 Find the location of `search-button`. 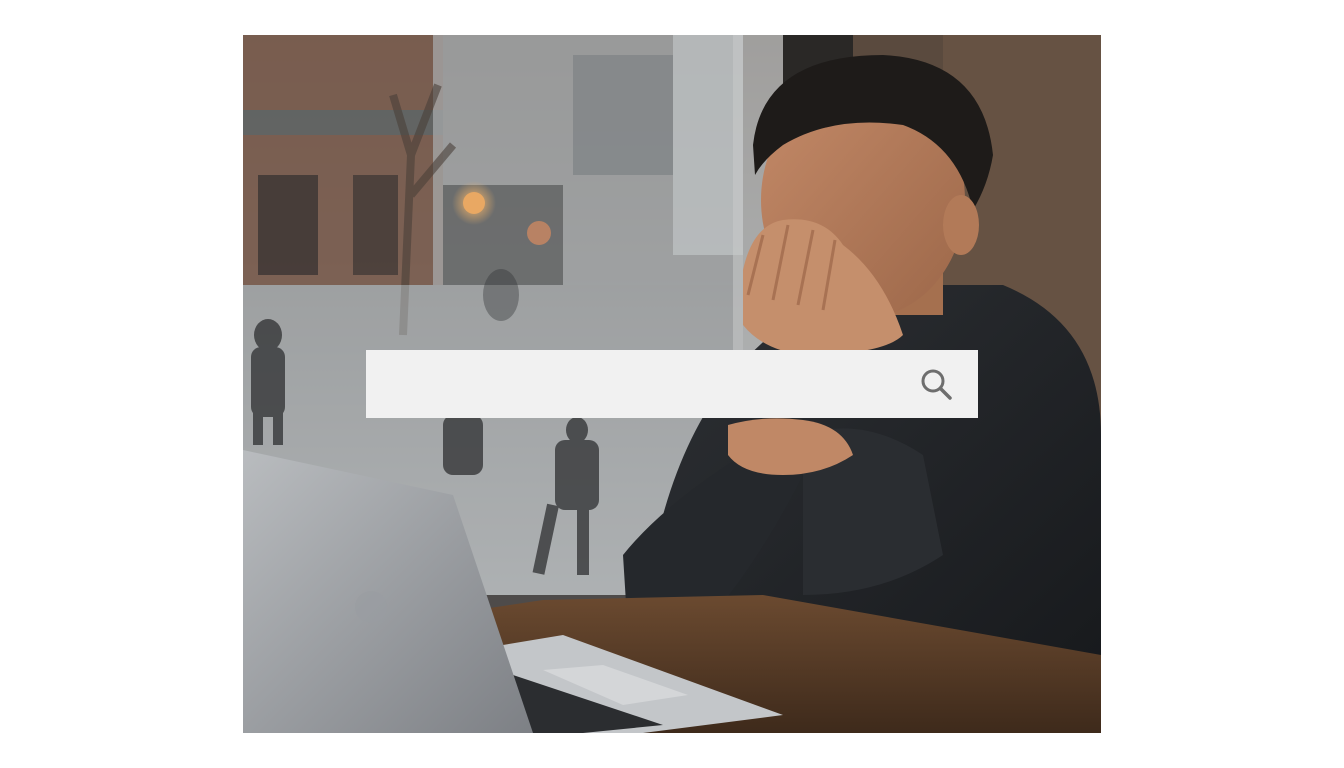

search-button is located at coordinates (936, 384).